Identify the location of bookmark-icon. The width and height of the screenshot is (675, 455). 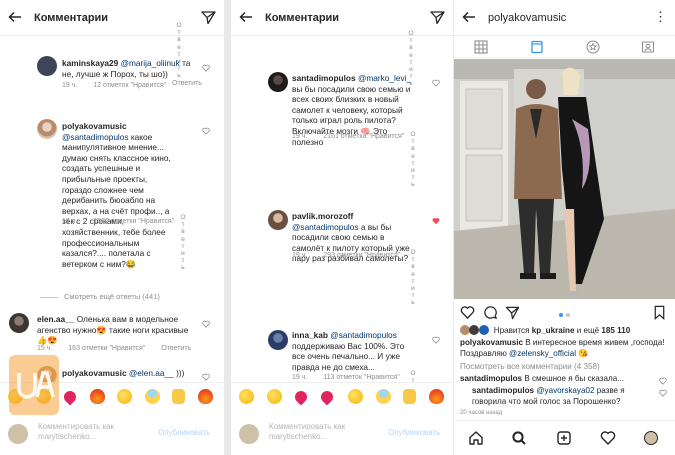
(659, 312).